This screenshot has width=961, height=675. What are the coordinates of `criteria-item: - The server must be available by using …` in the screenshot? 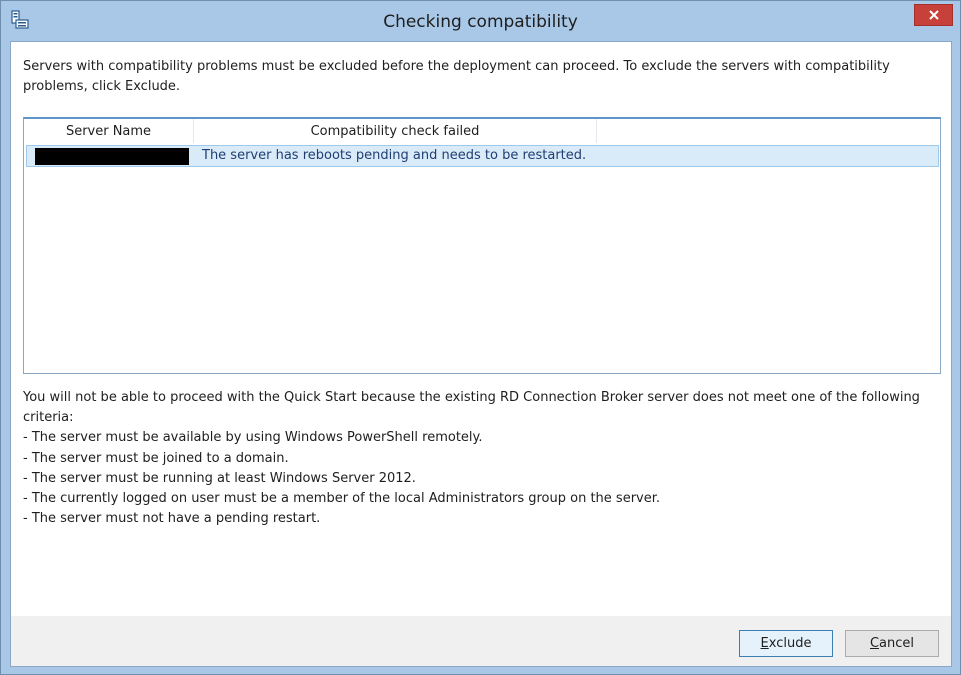 It's located at (253, 438).